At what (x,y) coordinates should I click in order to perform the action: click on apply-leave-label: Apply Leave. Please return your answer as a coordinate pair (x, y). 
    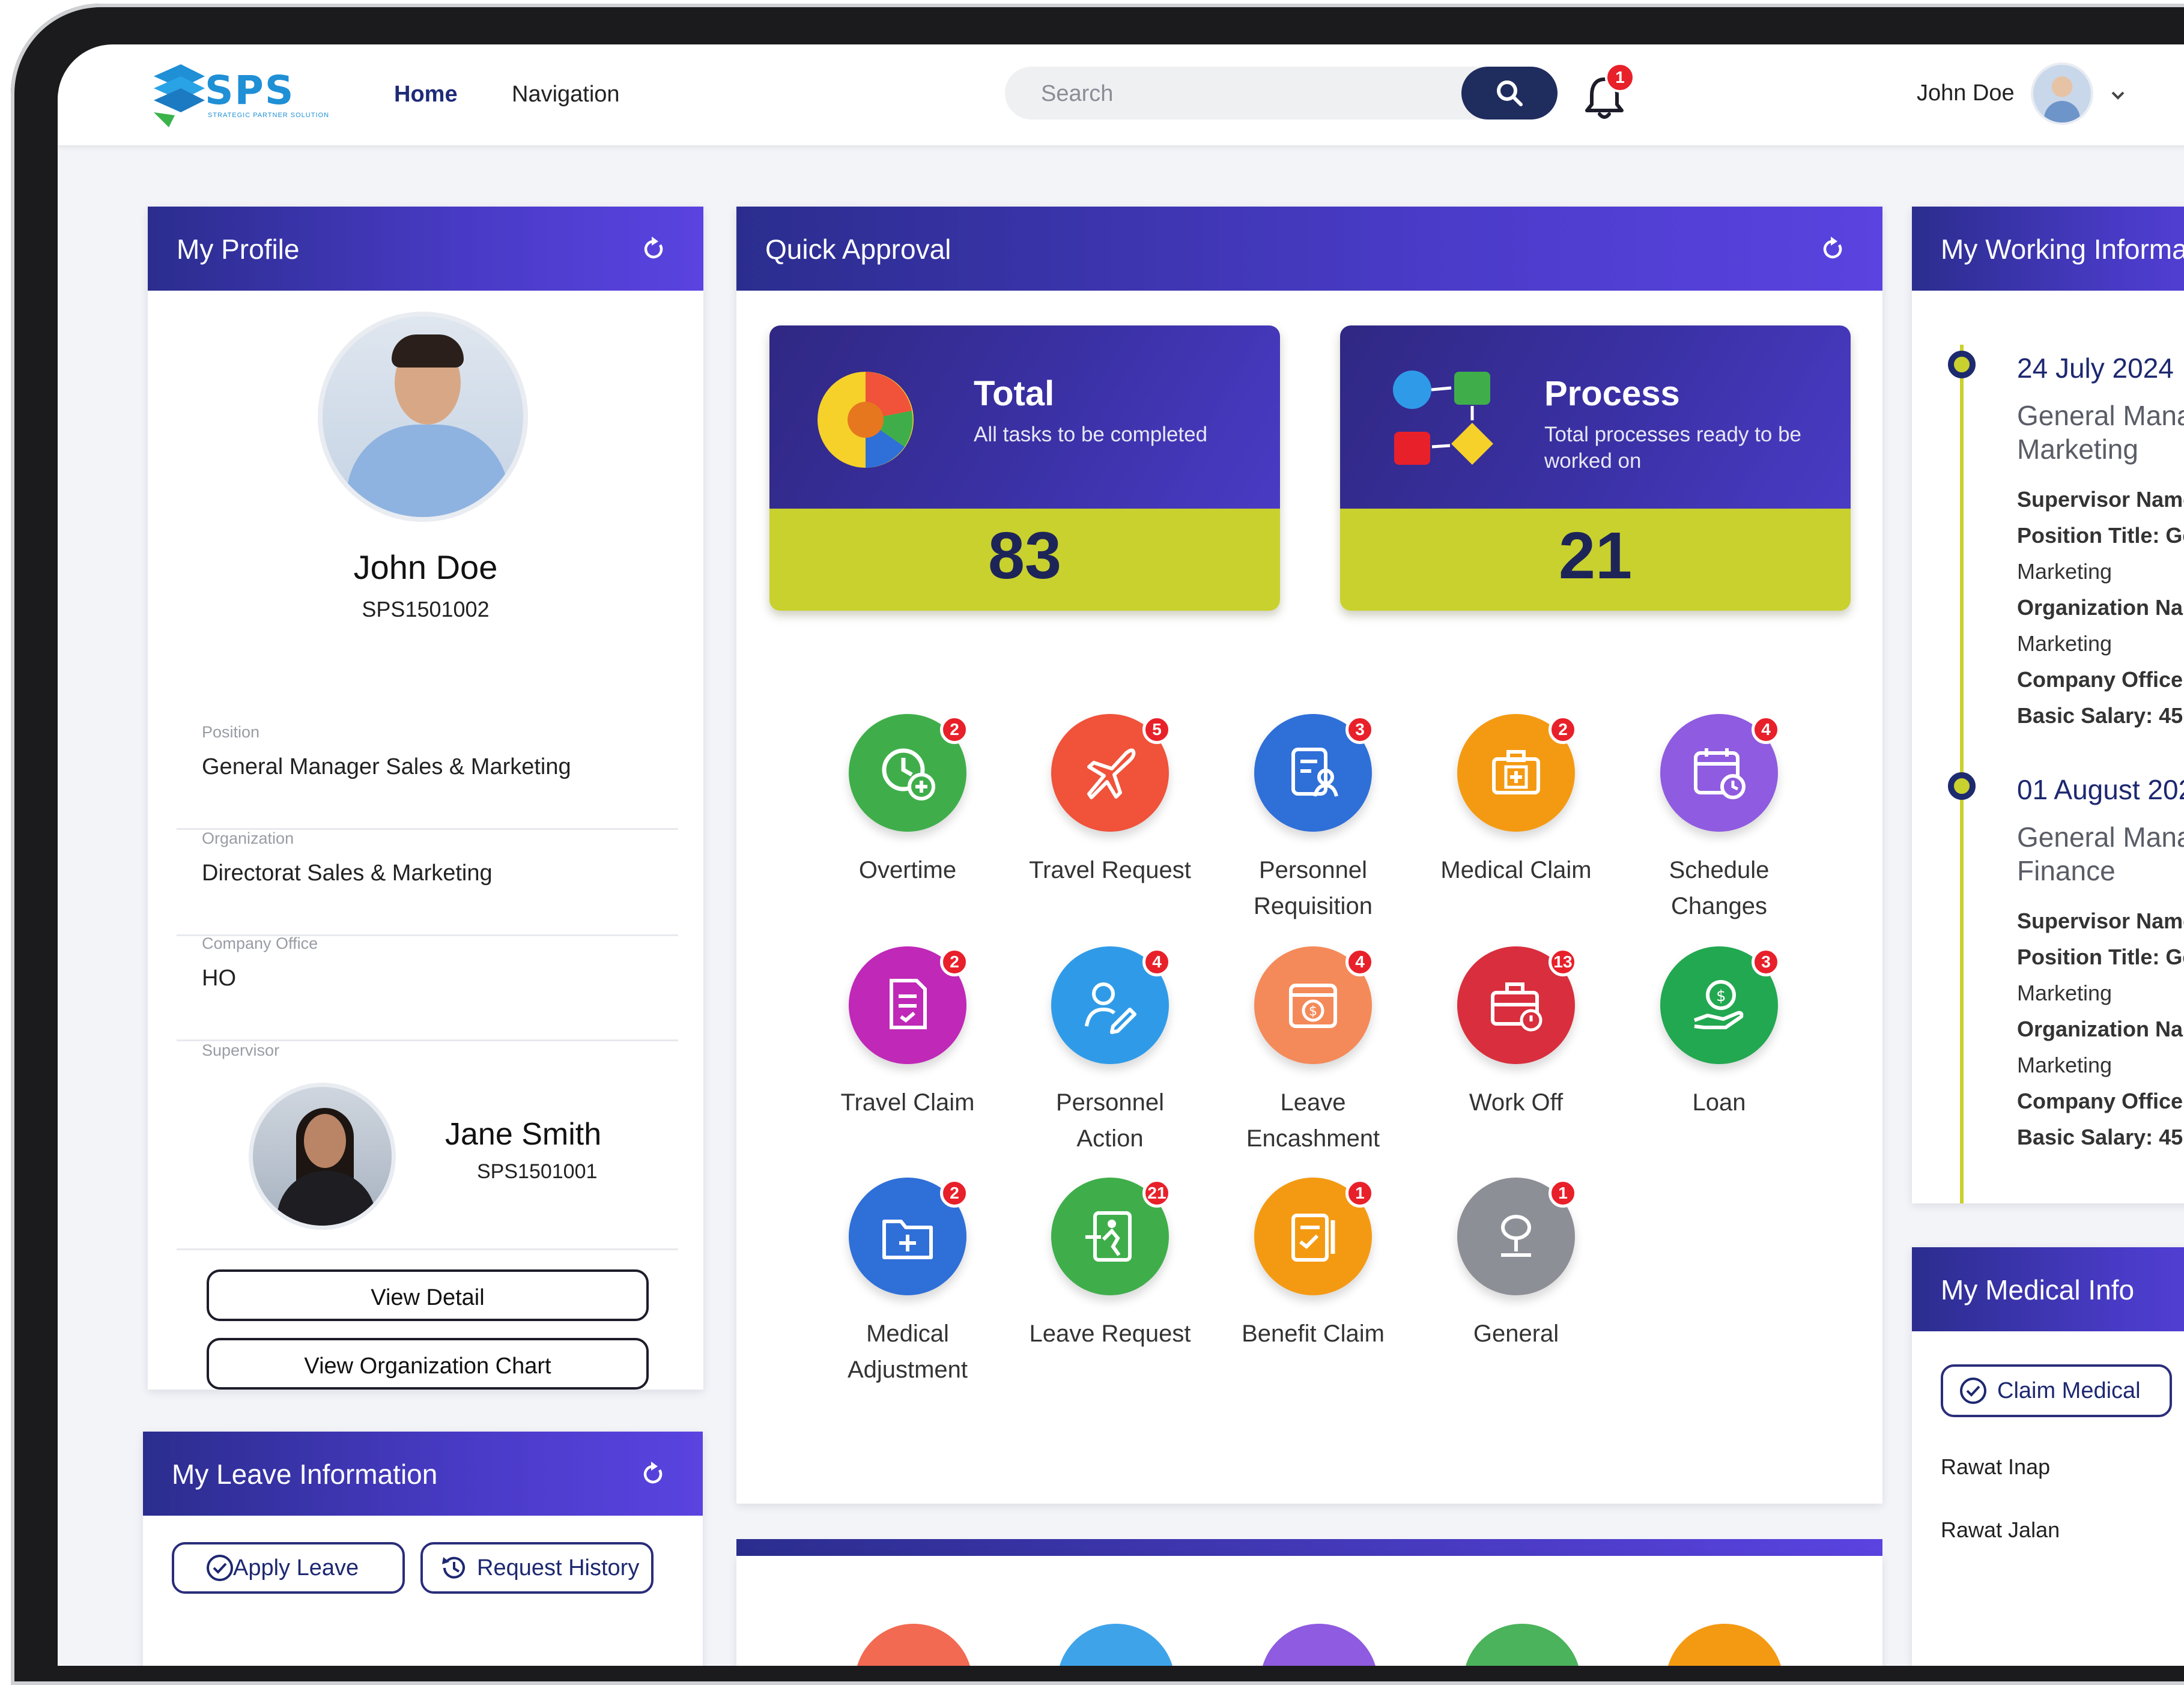
    Looking at the image, I should click on (296, 1568).